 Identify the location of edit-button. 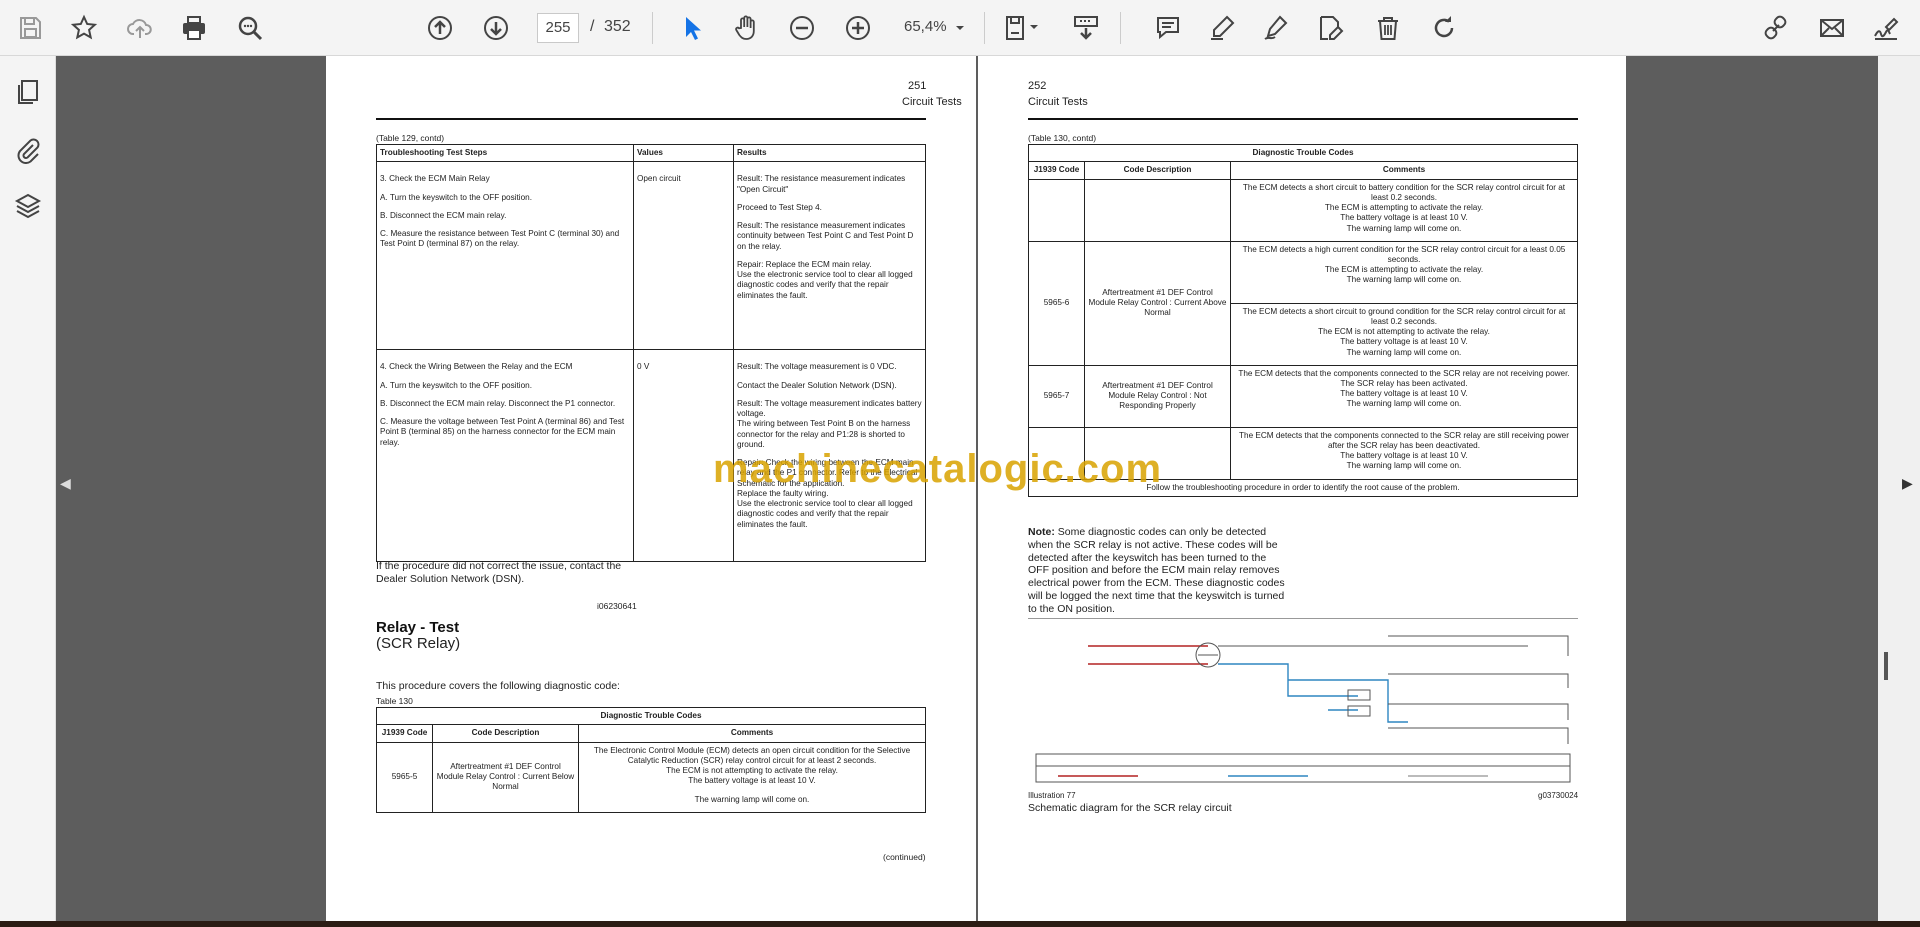
(1330, 28).